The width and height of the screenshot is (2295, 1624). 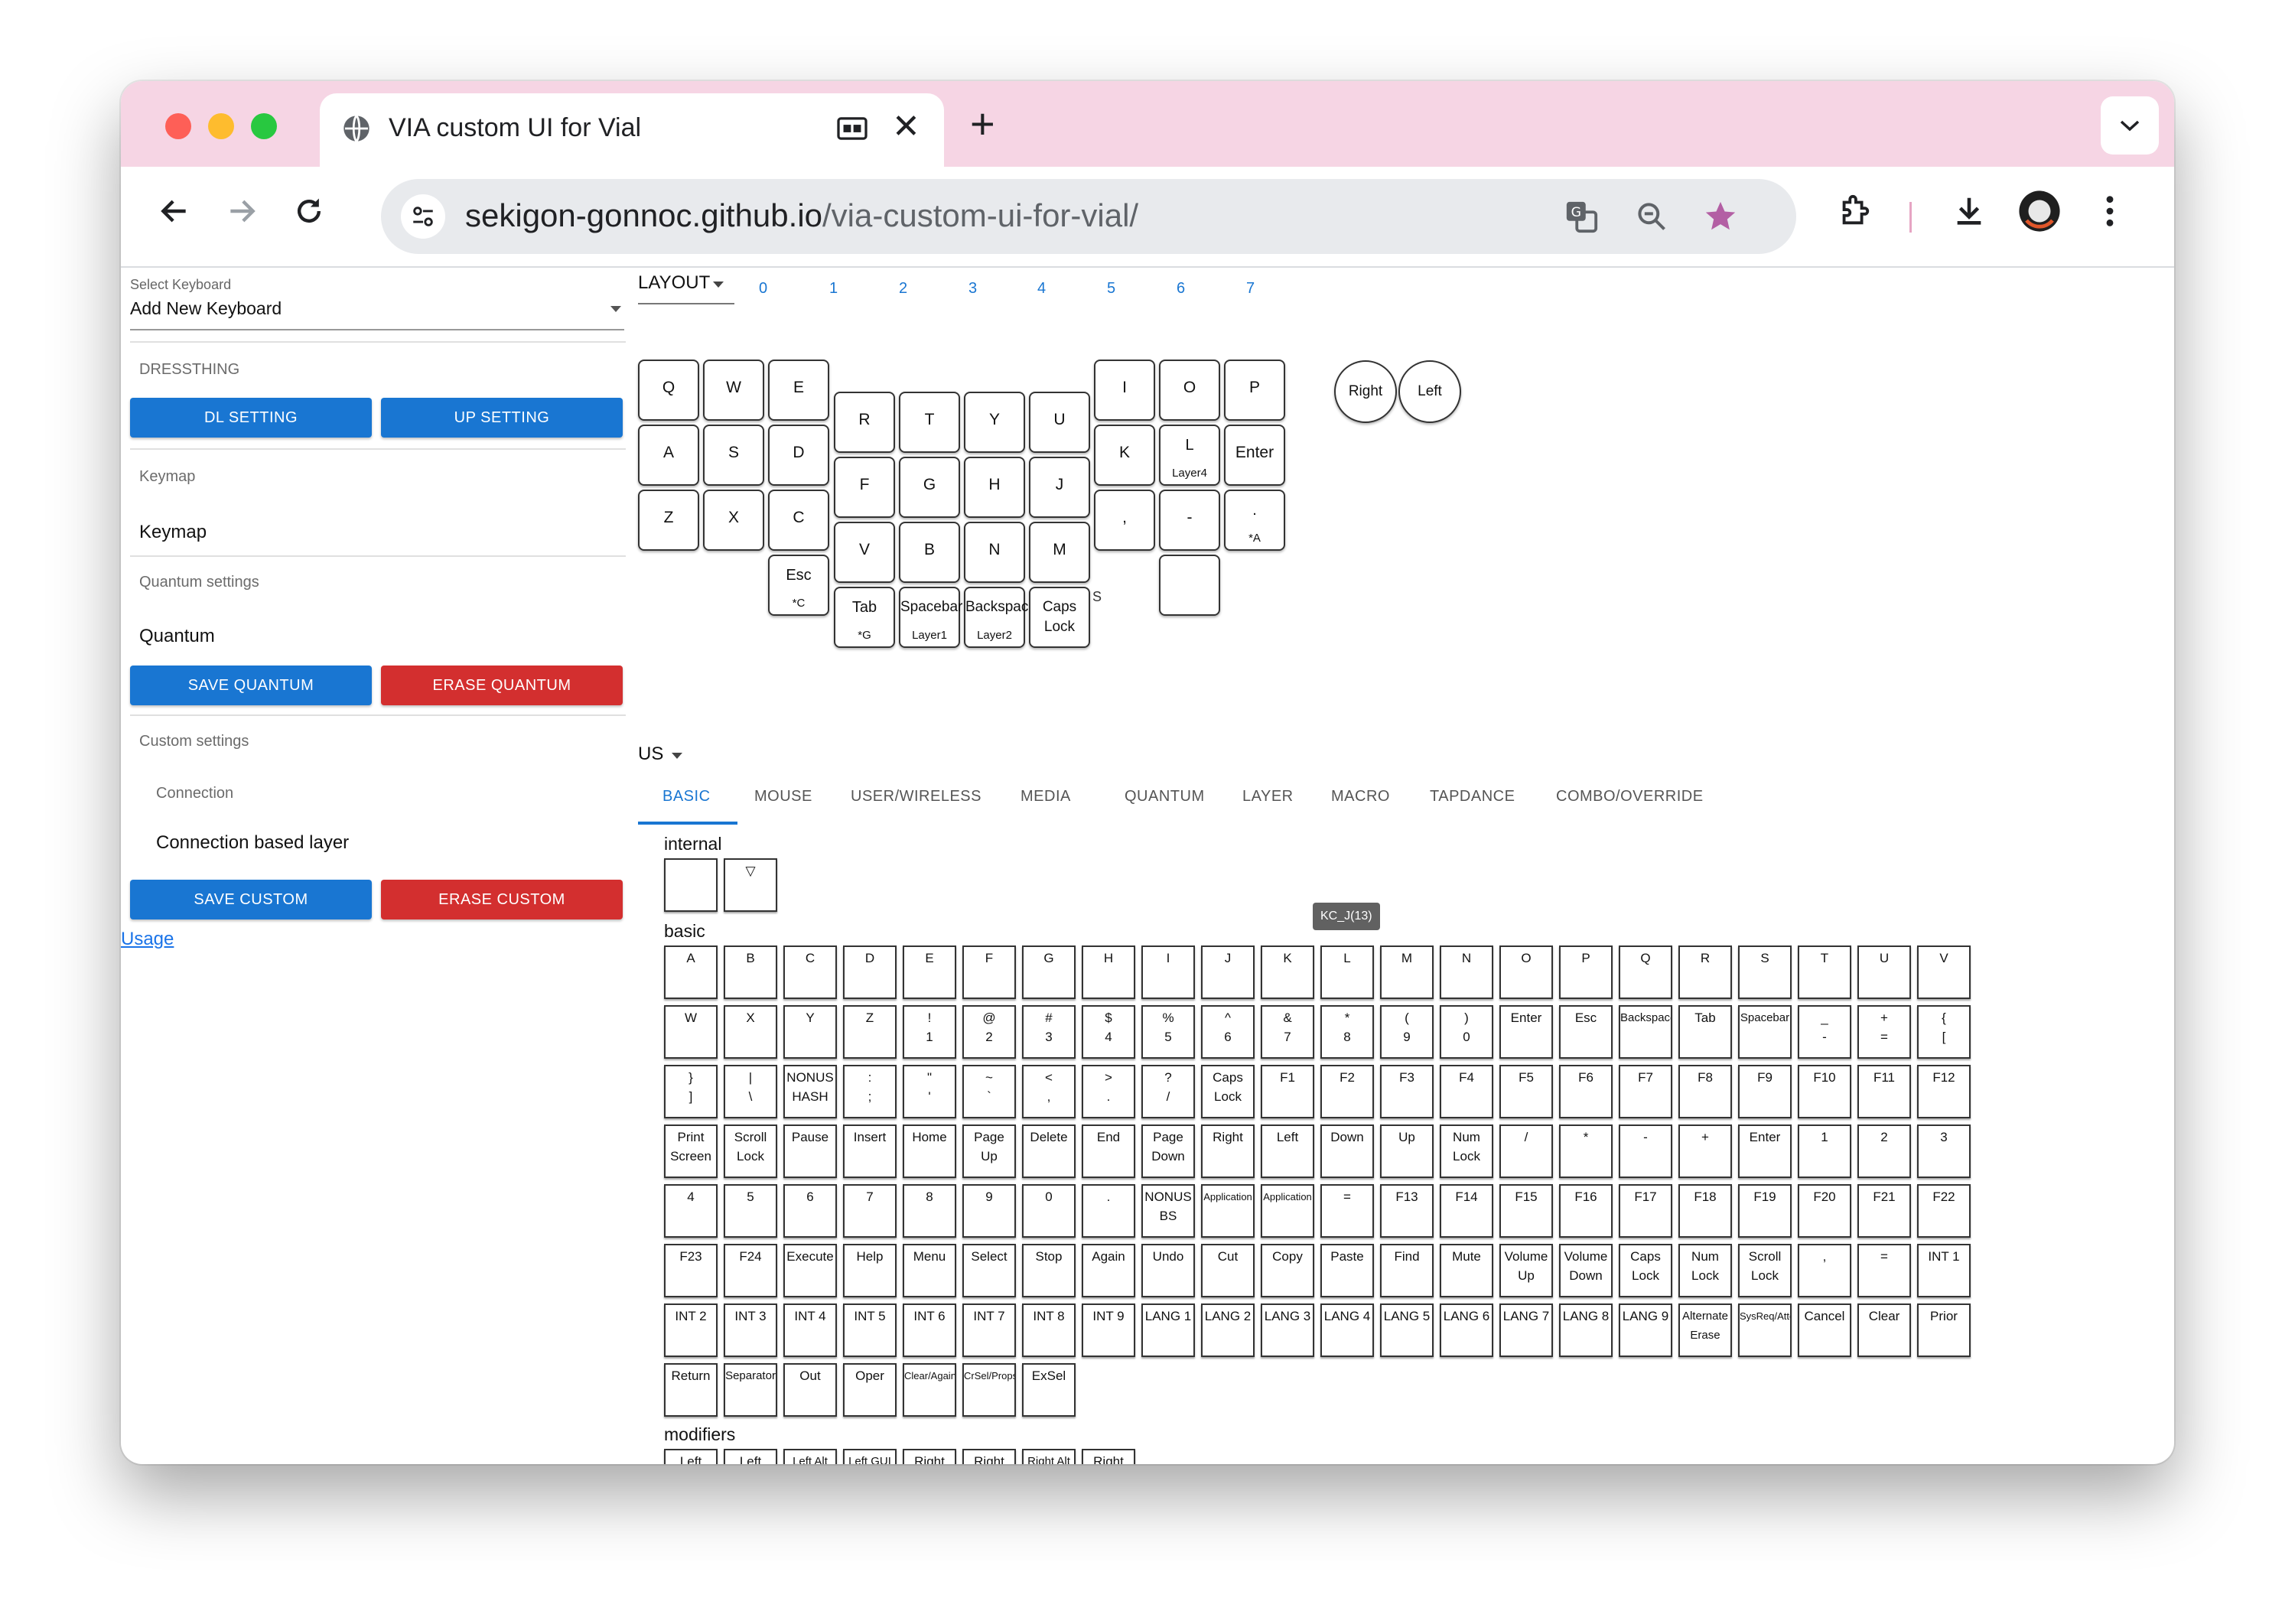 I want to click on keycode-key: Stop, so click(x=1049, y=1270).